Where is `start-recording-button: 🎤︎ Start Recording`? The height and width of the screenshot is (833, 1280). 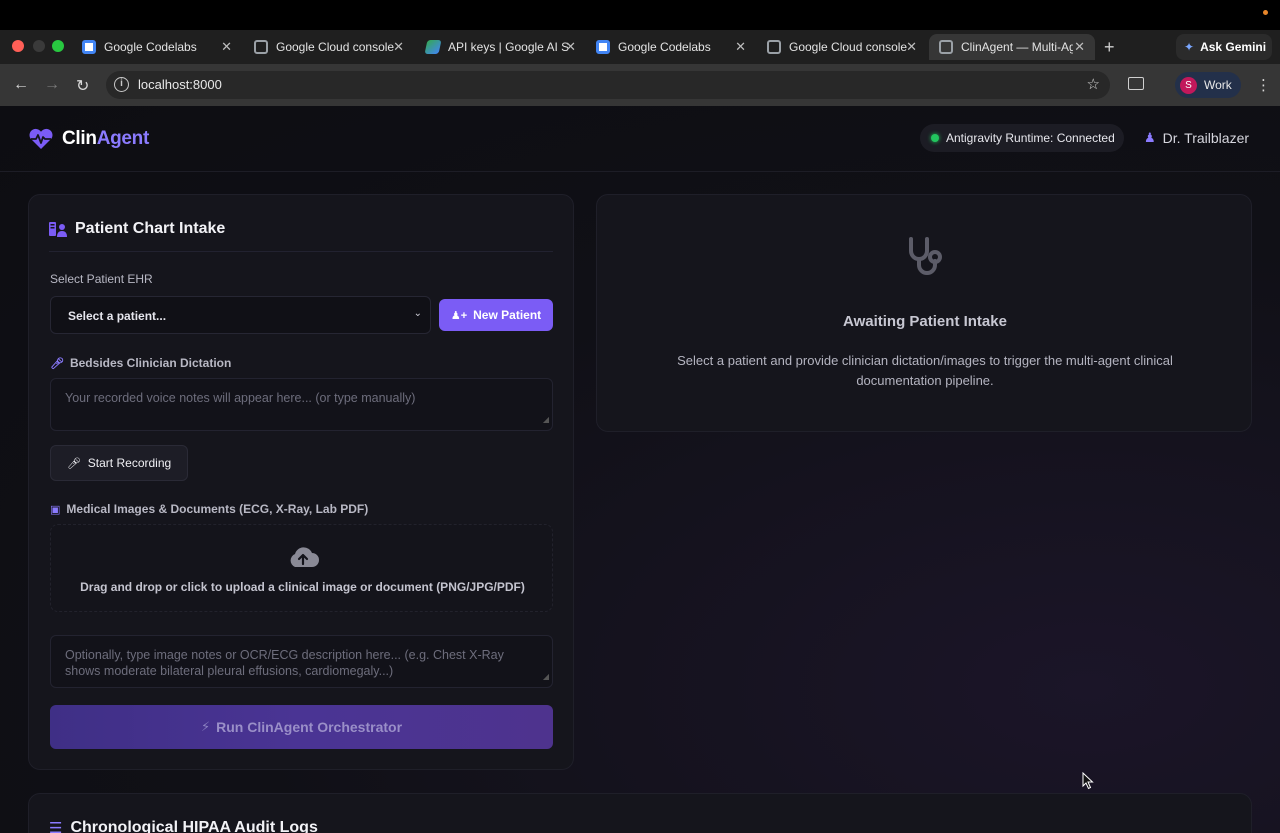 start-recording-button: 🎤︎ Start Recording is located at coordinates (119, 463).